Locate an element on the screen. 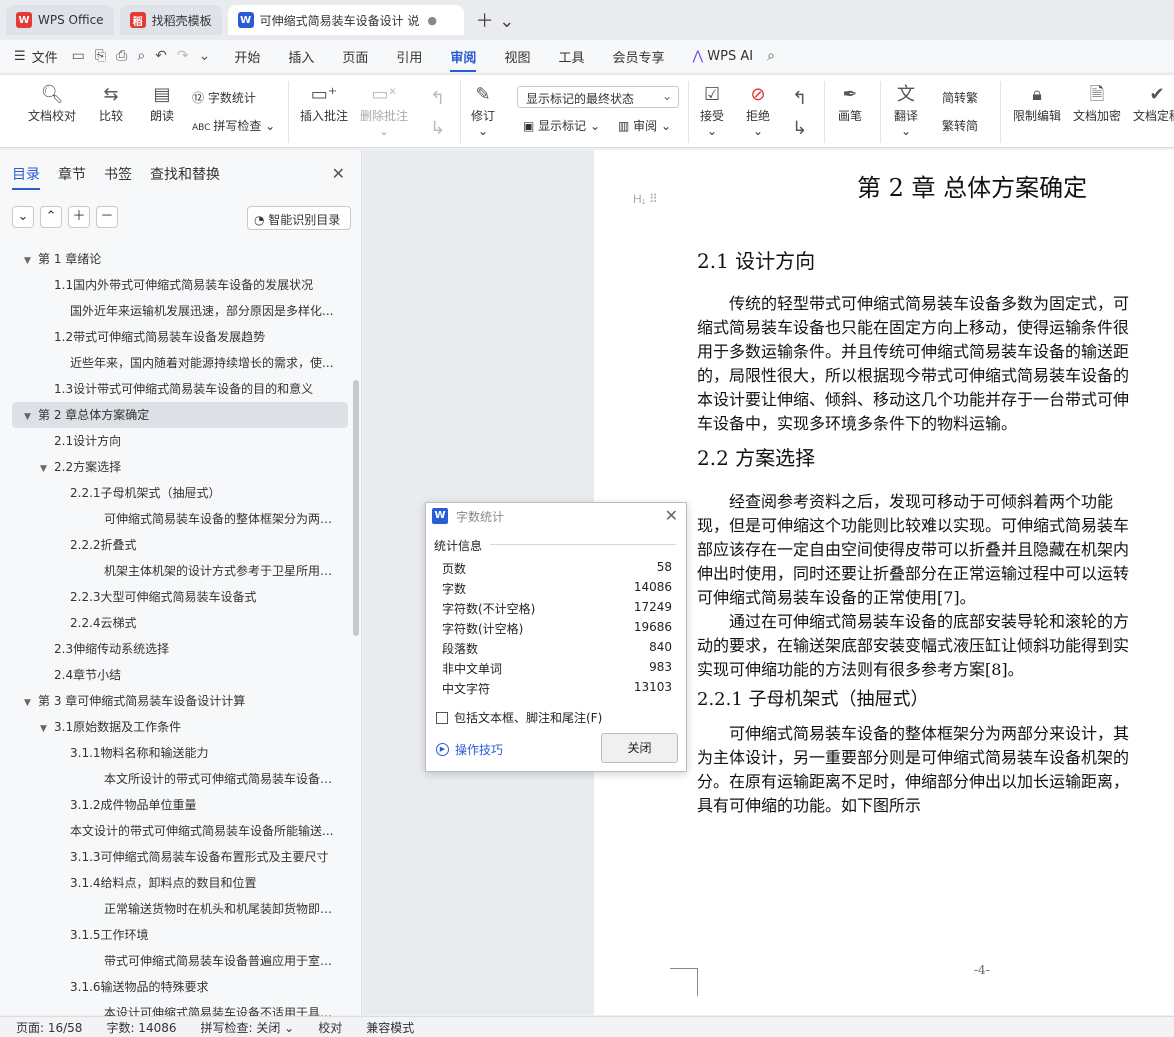  toc-item: 1.3设计带式可伸缩式简易装车设备的目的和意义 is located at coordinates (176, 389).